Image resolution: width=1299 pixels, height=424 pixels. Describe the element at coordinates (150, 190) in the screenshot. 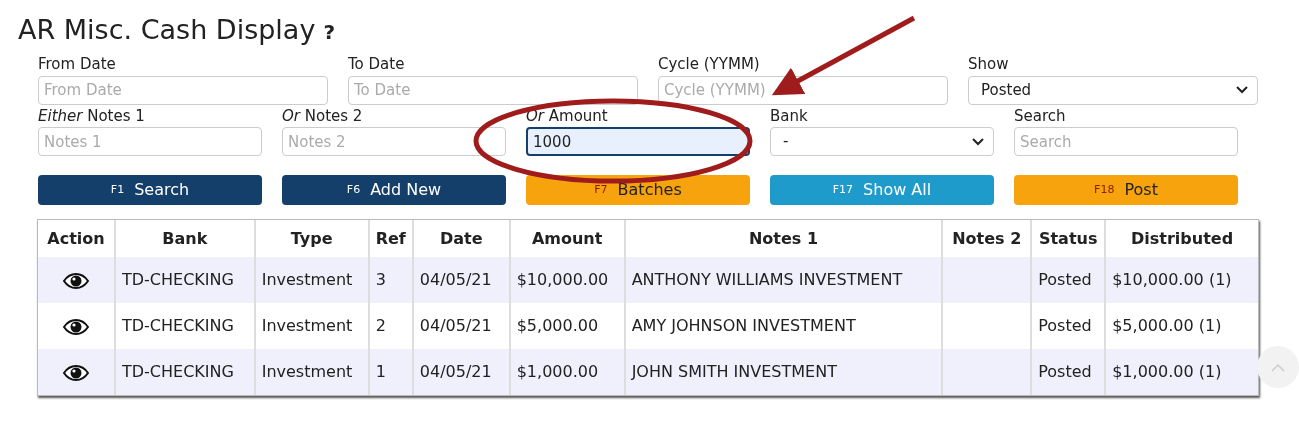

I see `function-button: F1 Search` at that location.